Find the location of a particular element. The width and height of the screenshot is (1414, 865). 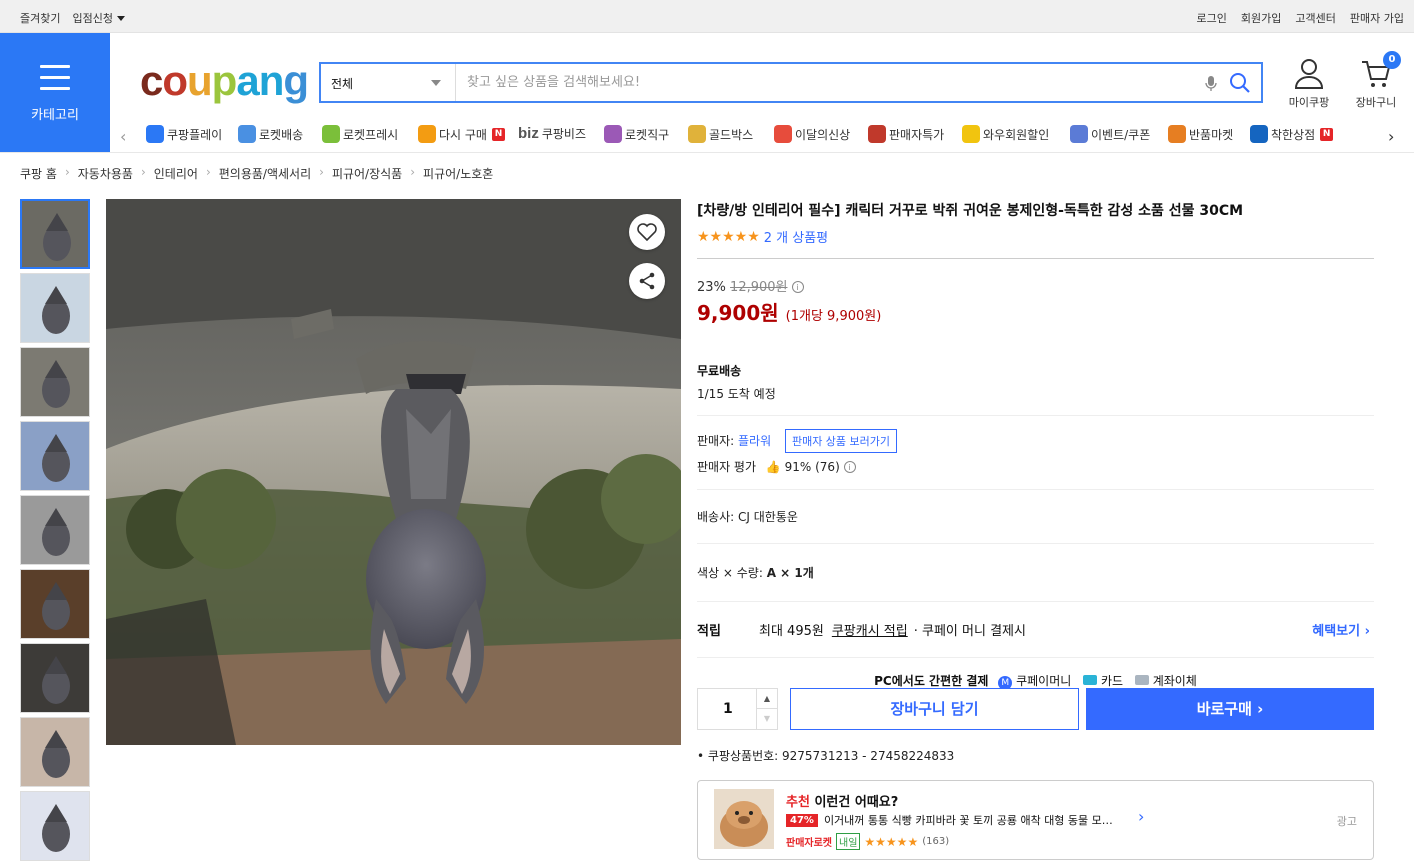

mycoupang-button: 마이쿠팡 is located at coordinates (1309, 84).